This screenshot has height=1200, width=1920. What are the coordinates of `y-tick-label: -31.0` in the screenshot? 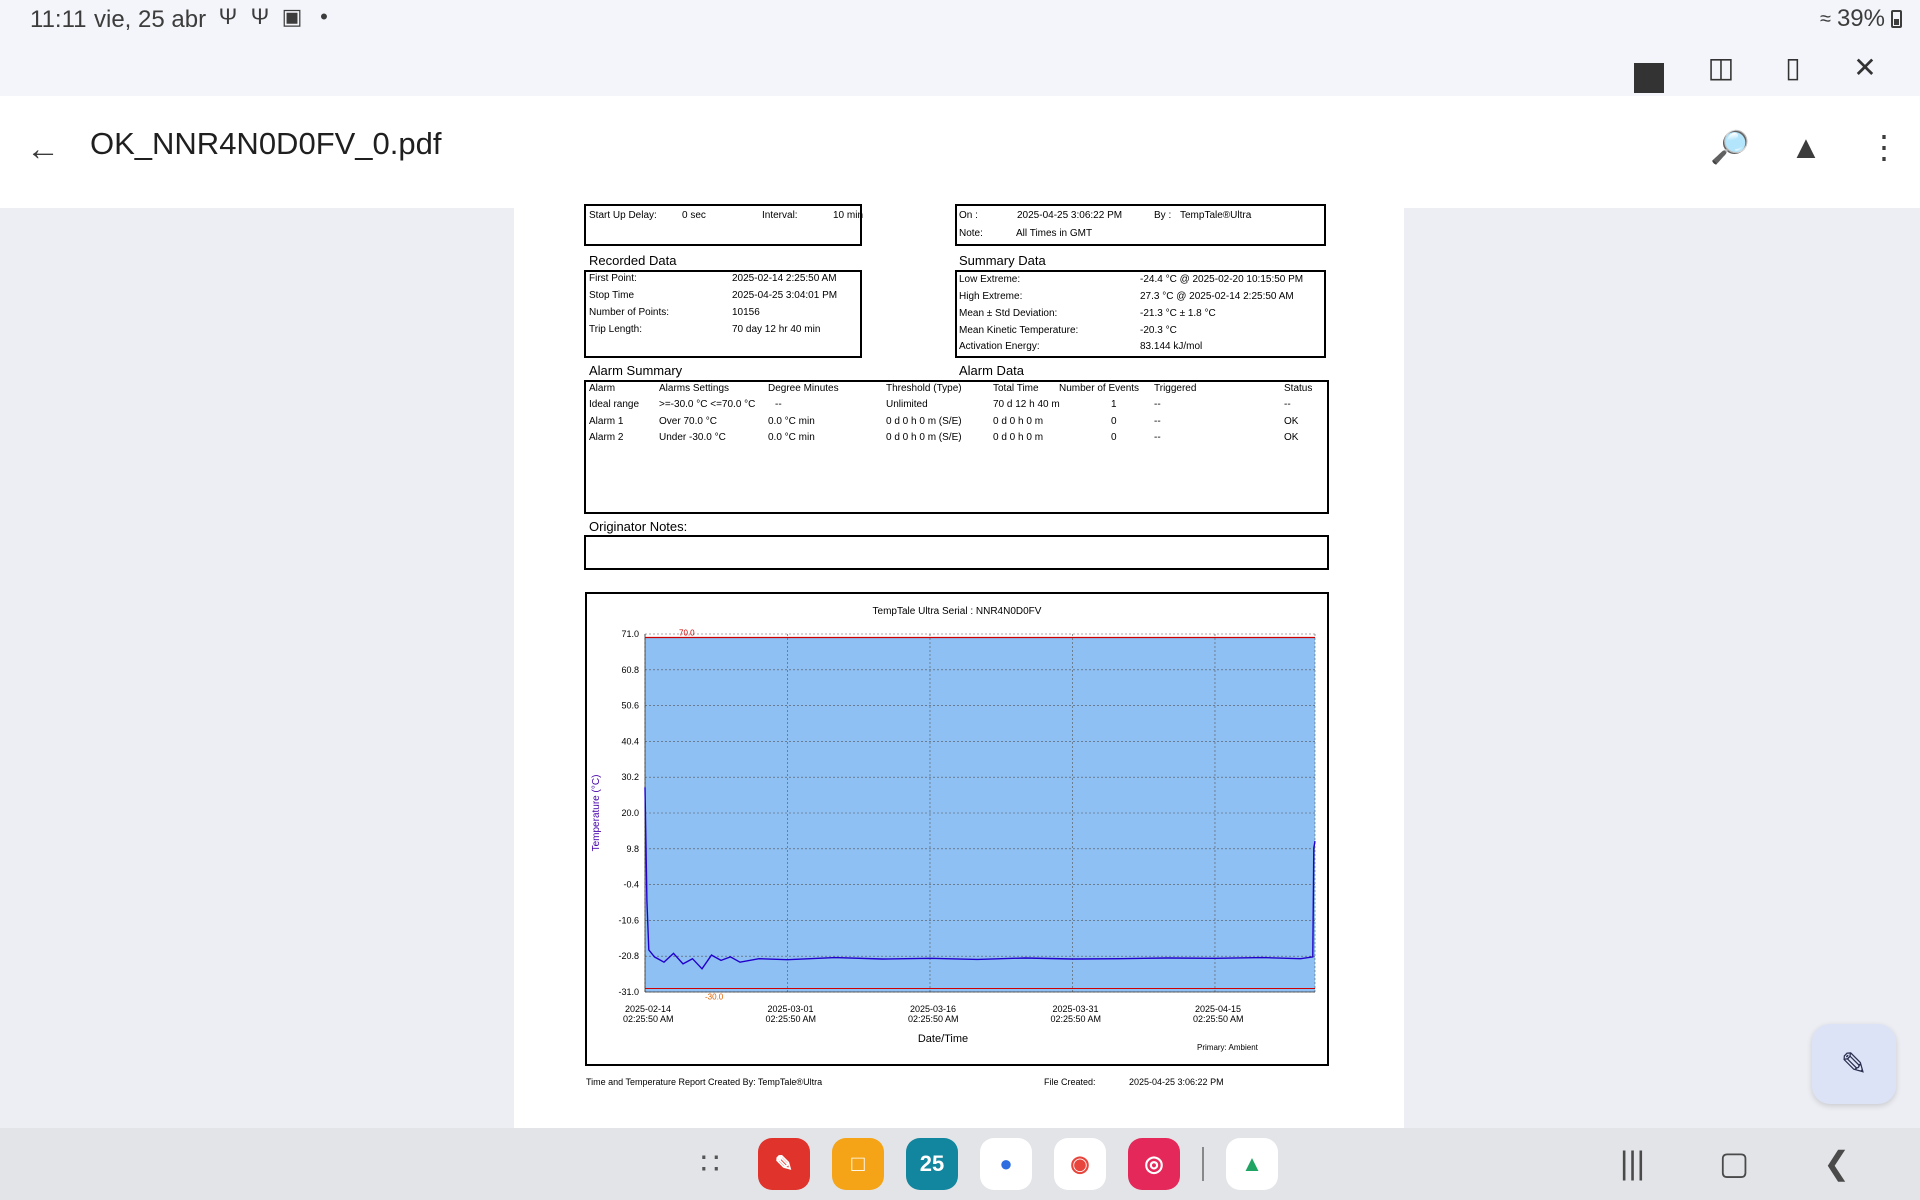 It's located at (628, 992).